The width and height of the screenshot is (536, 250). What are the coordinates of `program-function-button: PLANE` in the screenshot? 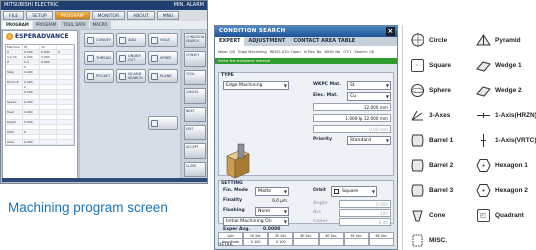 It's located at (163, 76).